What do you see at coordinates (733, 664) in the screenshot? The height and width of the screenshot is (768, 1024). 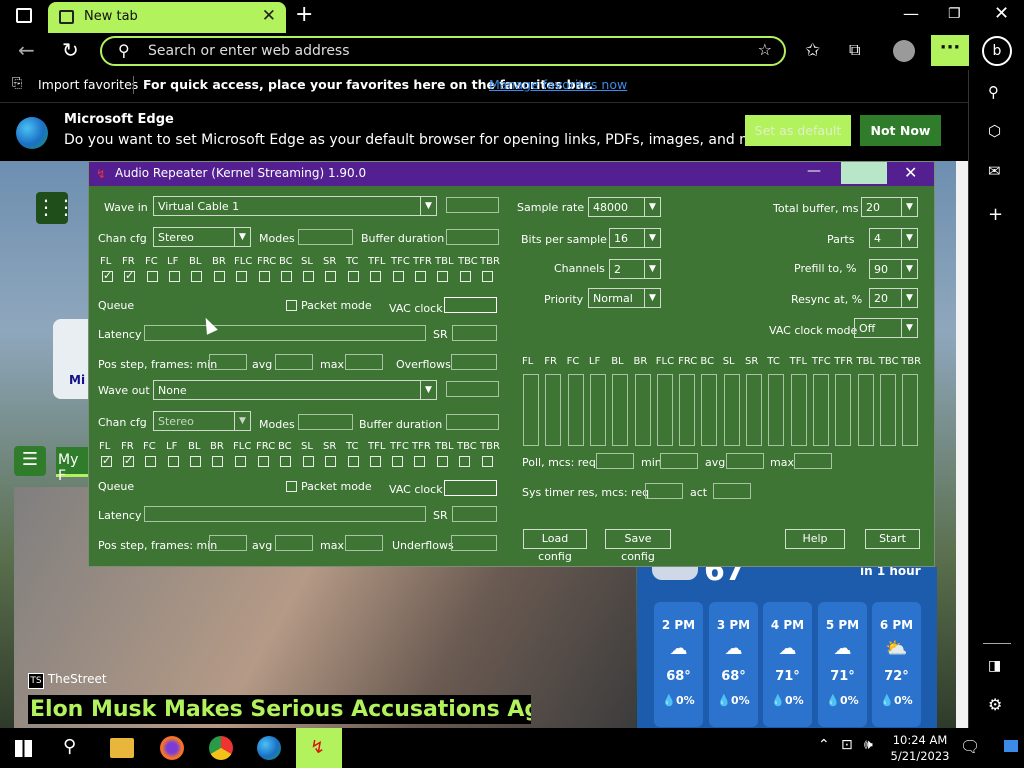 I see `forecast-card: 3 PM ☁ 68° 💧0%` at bounding box center [733, 664].